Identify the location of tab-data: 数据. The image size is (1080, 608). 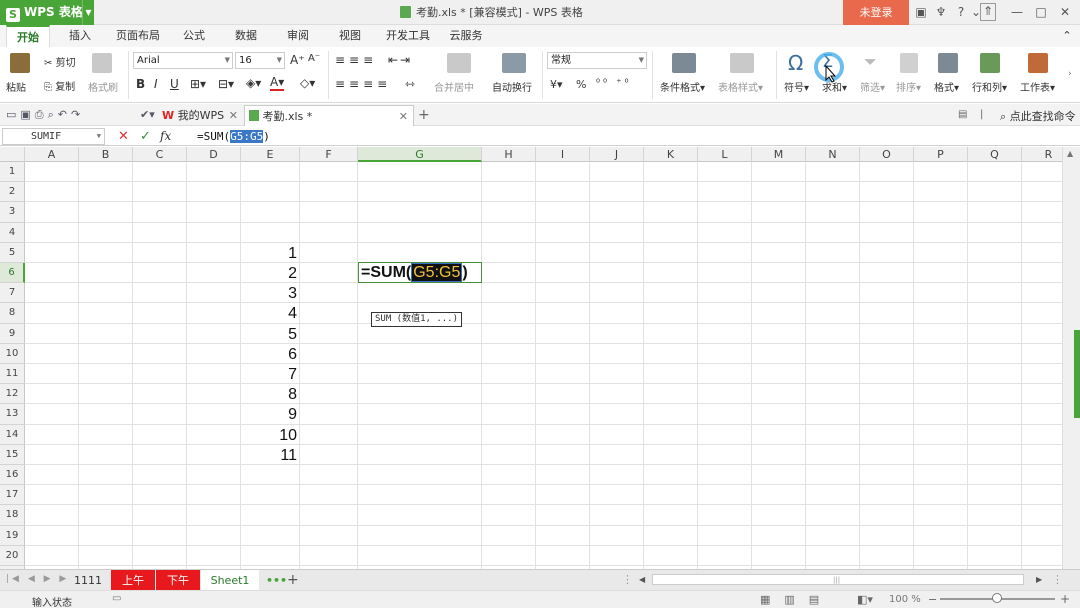
(246, 36).